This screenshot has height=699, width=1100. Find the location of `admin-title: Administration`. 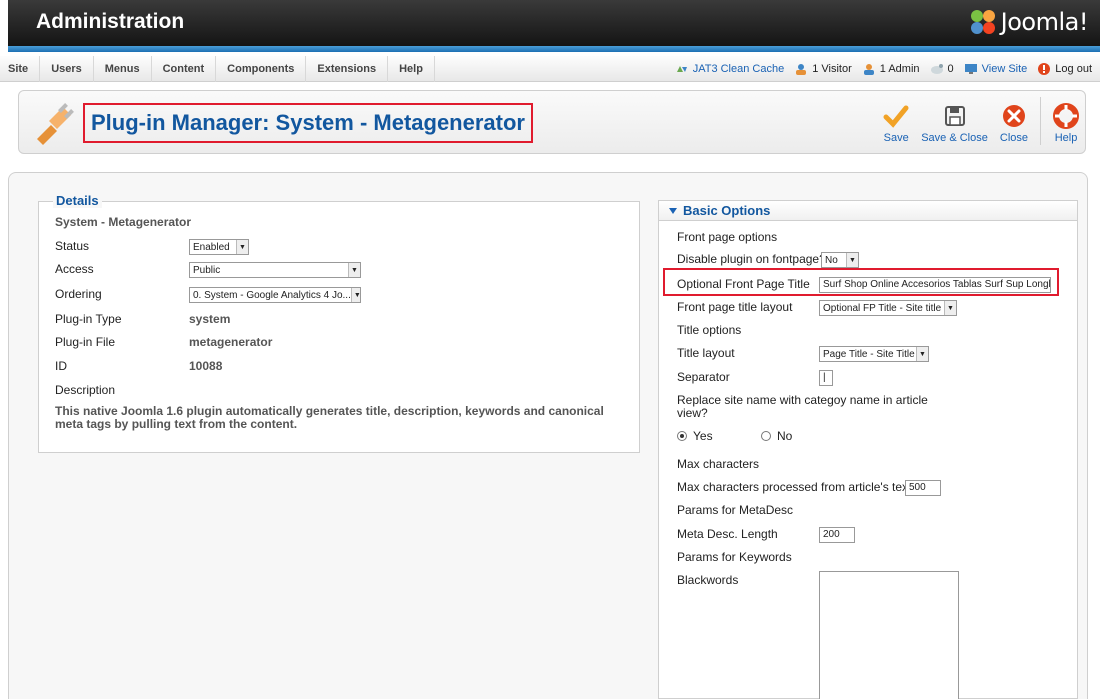

admin-title: Administration is located at coordinates (110, 21).